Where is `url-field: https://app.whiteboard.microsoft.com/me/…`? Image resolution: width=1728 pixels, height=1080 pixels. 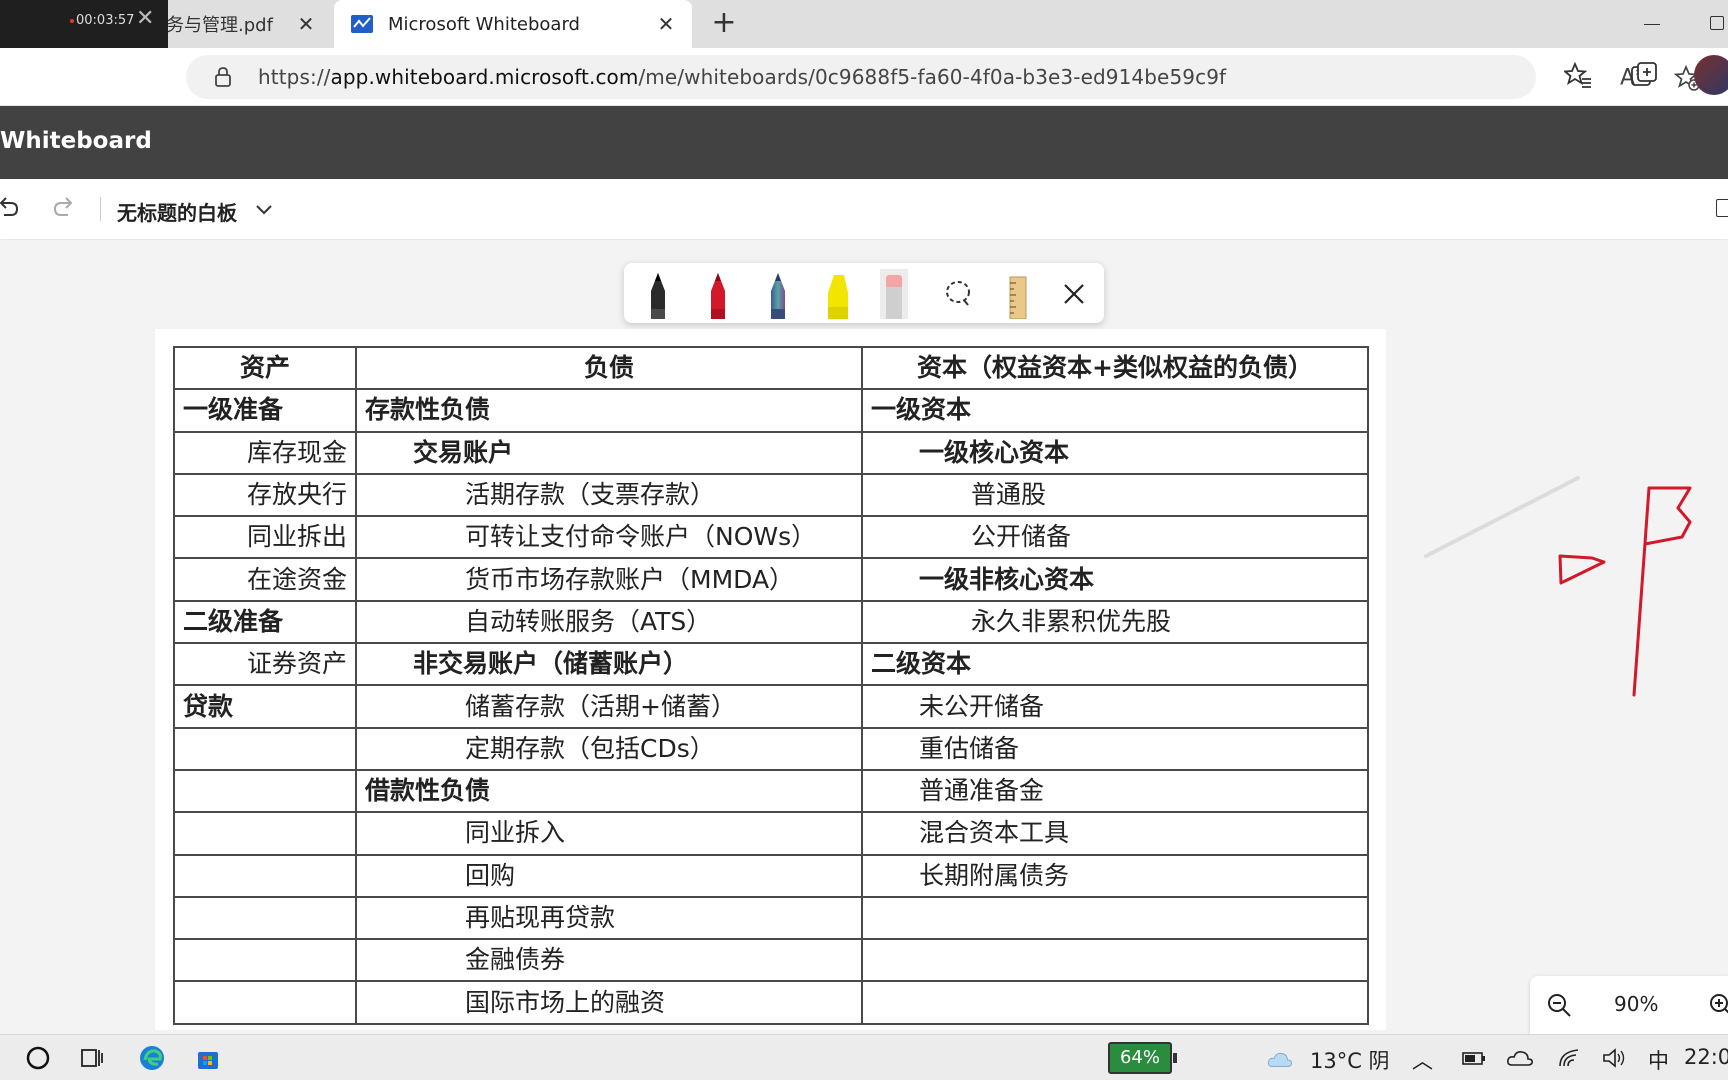 url-field: https://app.whiteboard.microsoft.com/me/… is located at coordinates (943, 77).